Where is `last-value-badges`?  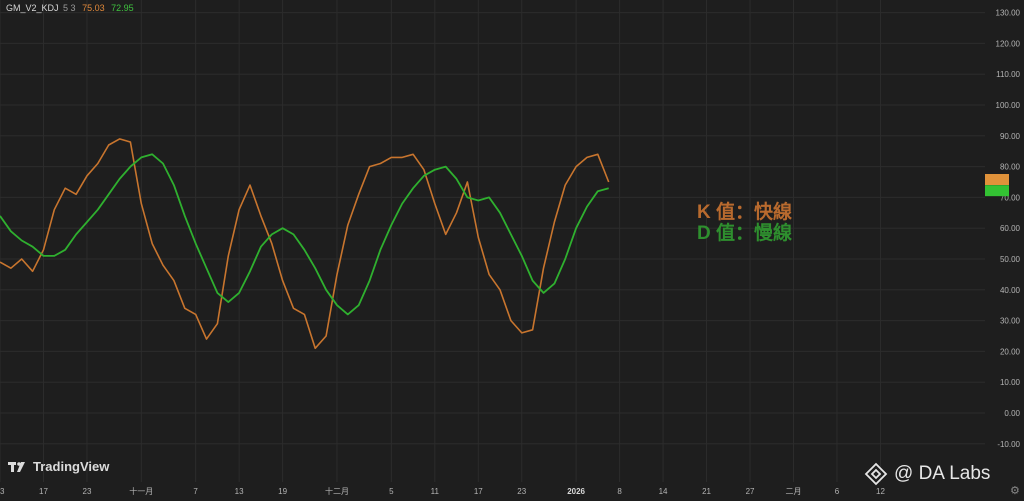 last-value-badges is located at coordinates (997, 185).